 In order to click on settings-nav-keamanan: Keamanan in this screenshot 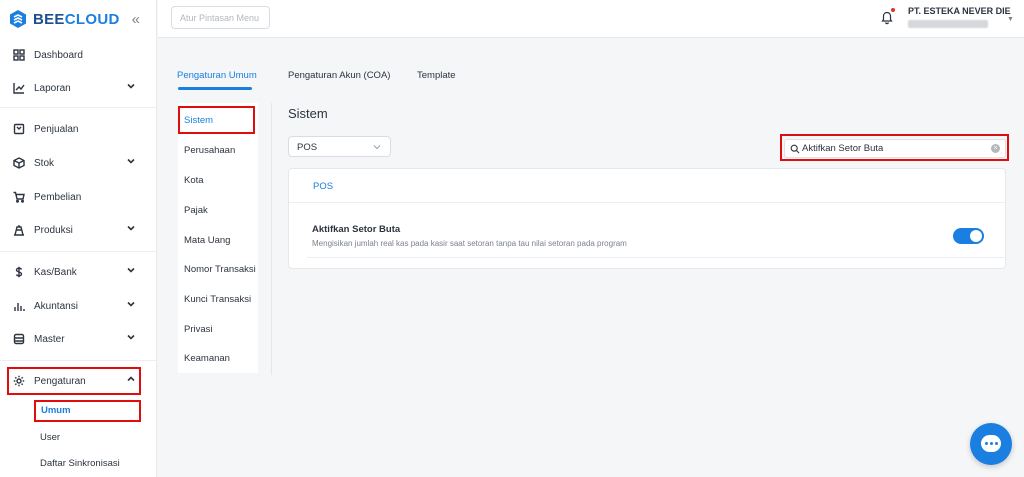, I will do `click(207, 358)`.